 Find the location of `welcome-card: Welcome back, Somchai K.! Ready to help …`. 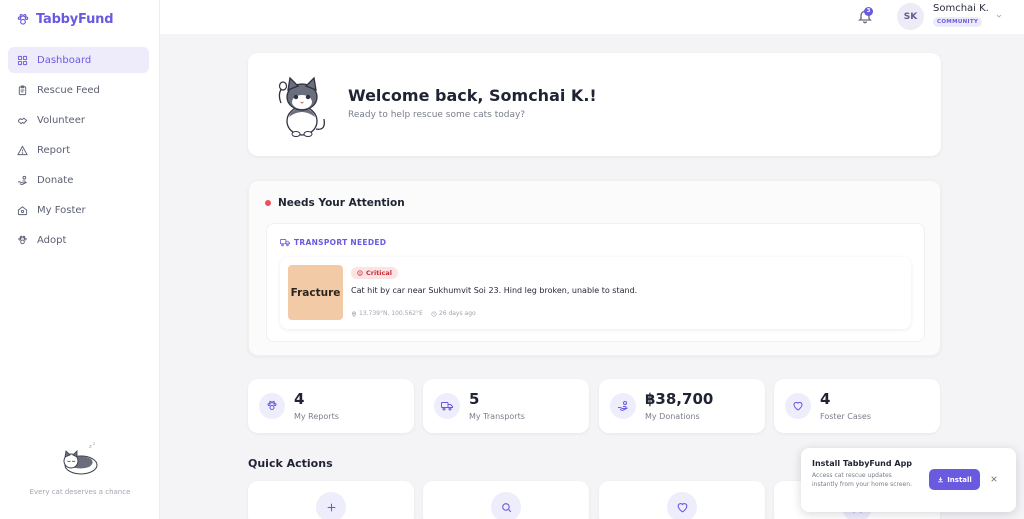

welcome-card: Welcome back, Somchai K.! Ready to help … is located at coordinates (594, 104).